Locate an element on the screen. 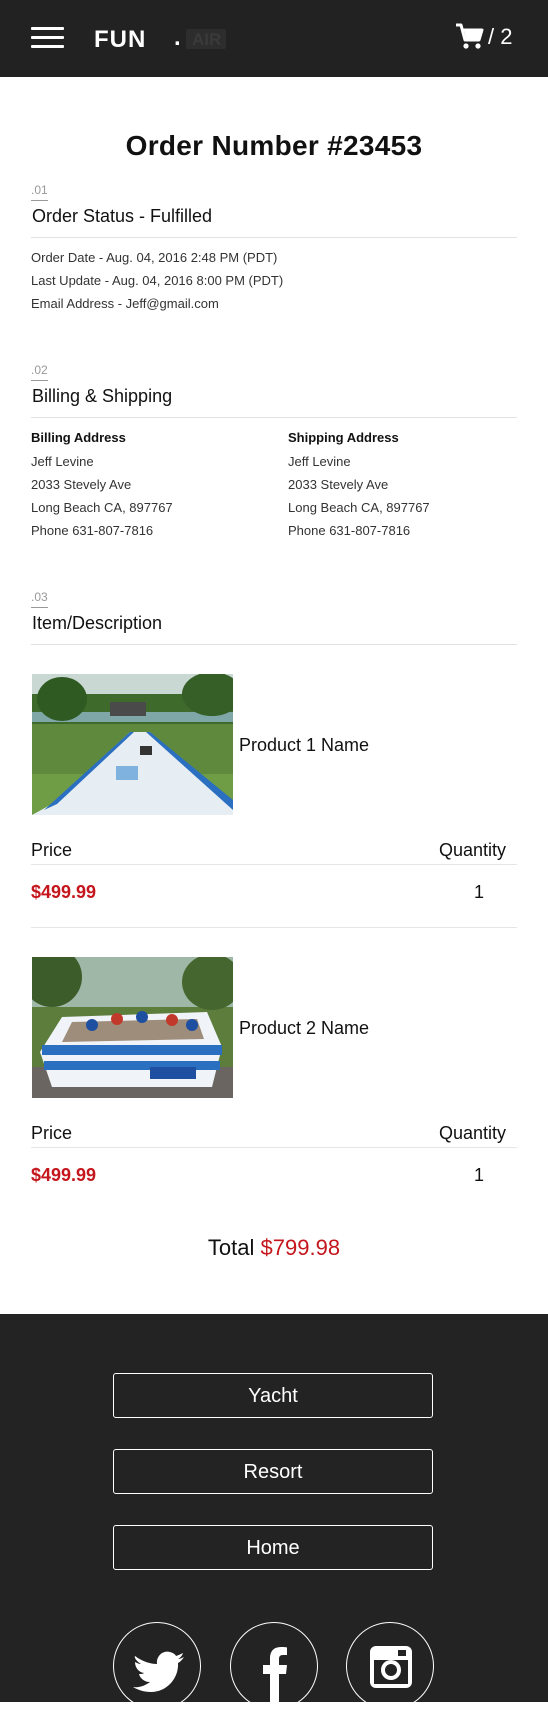 This screenshot has height=1710, width=548. shipping-name: Jeff Levine is located at coordinates (319, 461).